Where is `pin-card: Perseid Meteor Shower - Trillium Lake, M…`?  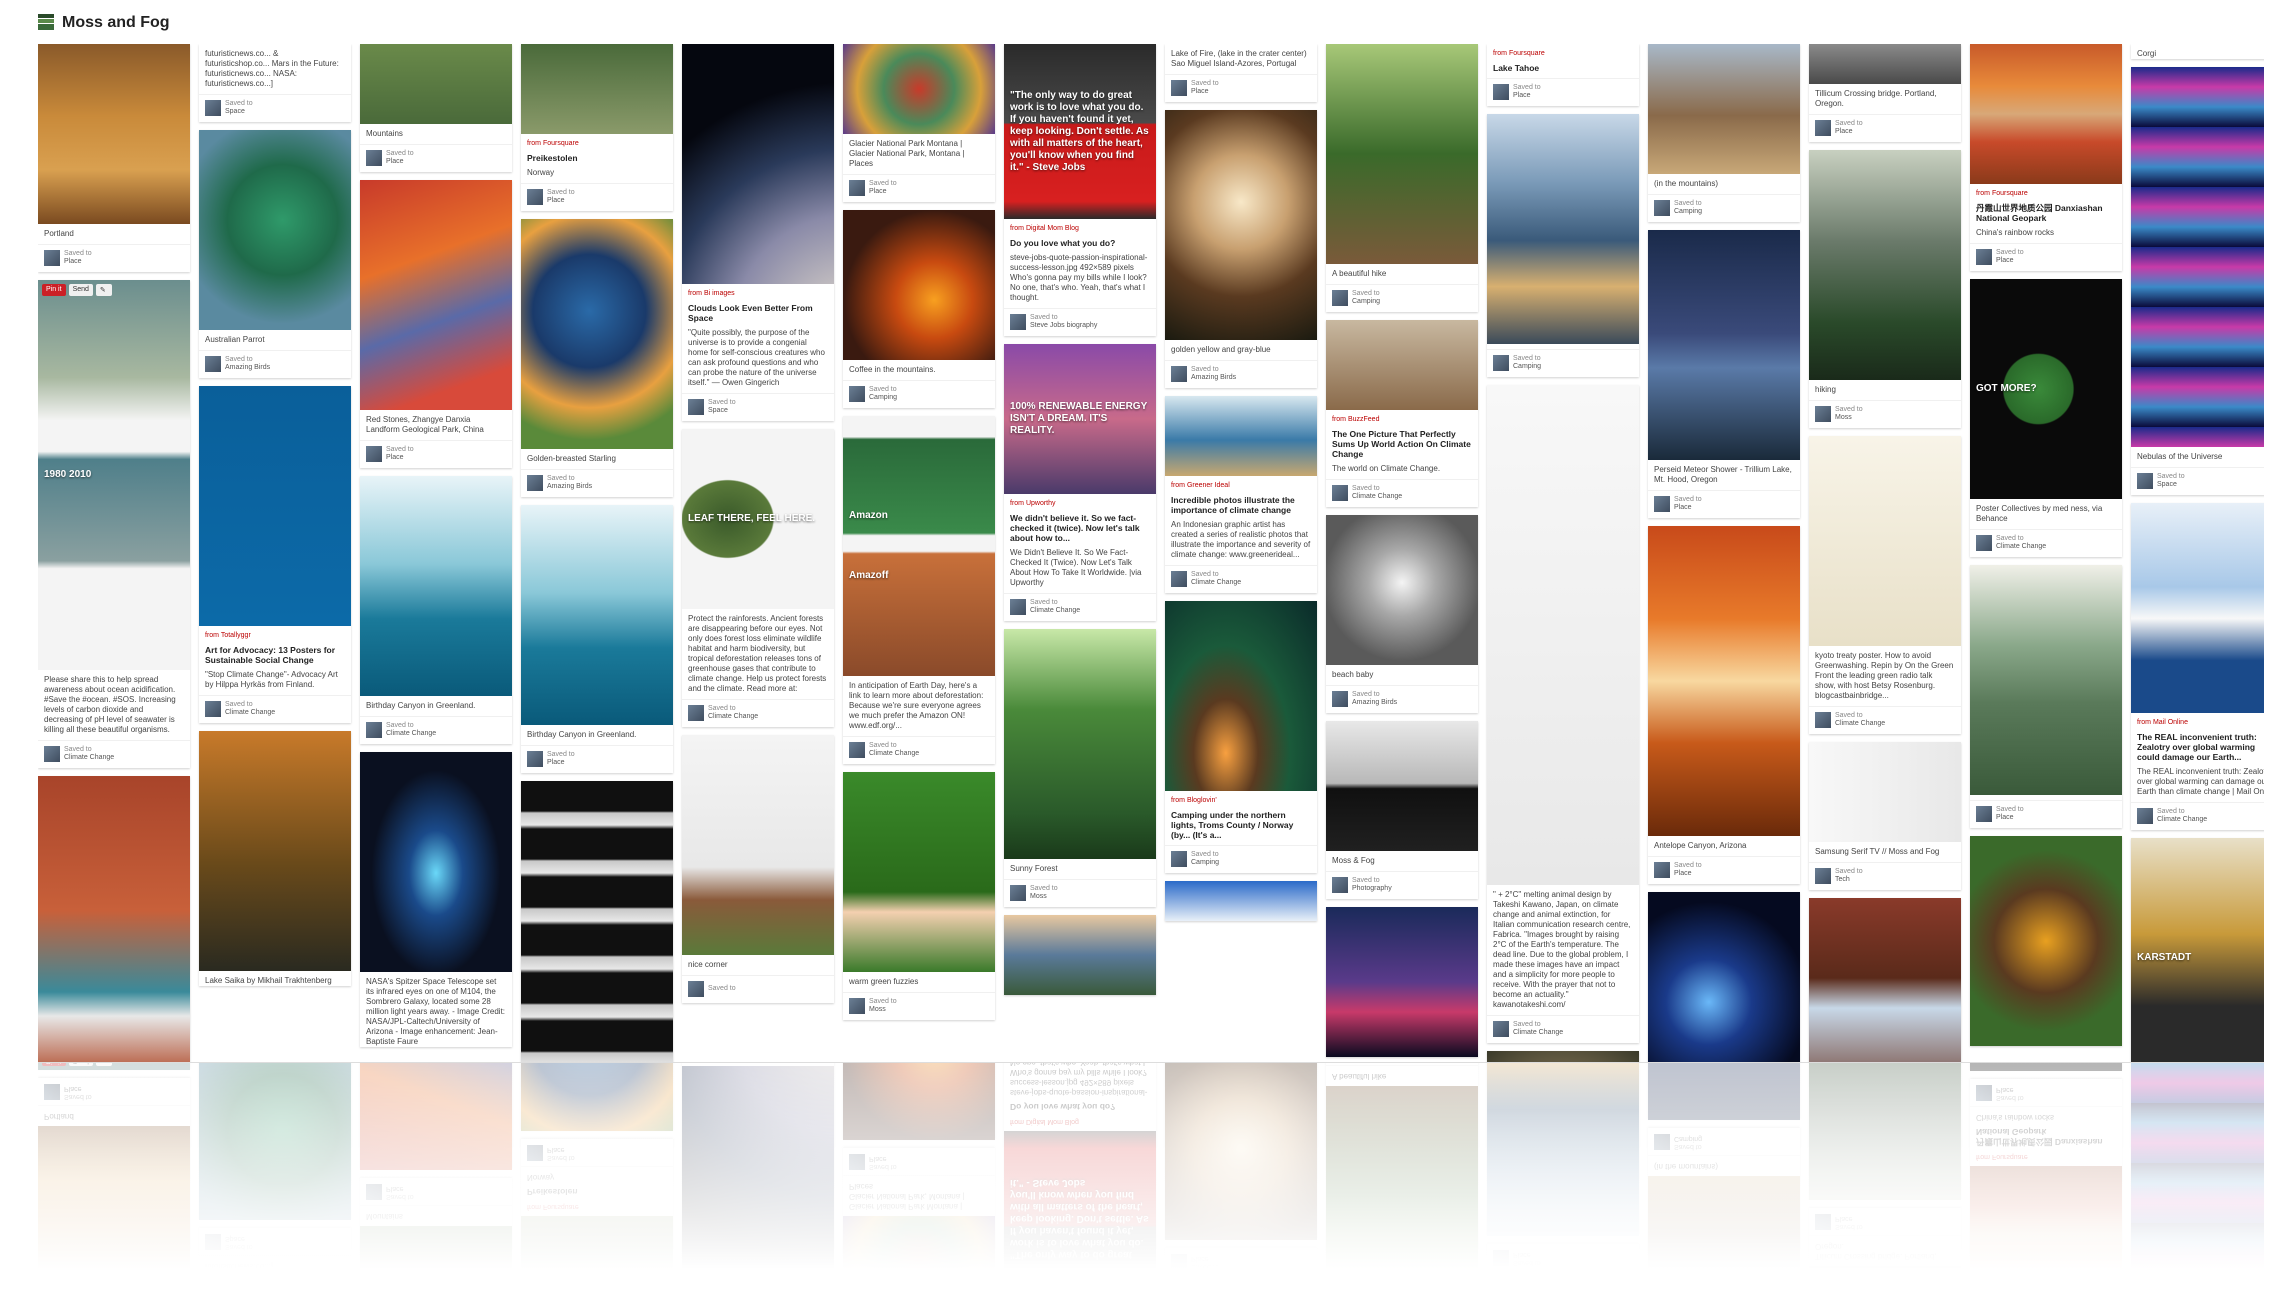
pin-card: Perseid Meteor Shower - Trillium Lake, M… is located at coordinates (1724, 374).